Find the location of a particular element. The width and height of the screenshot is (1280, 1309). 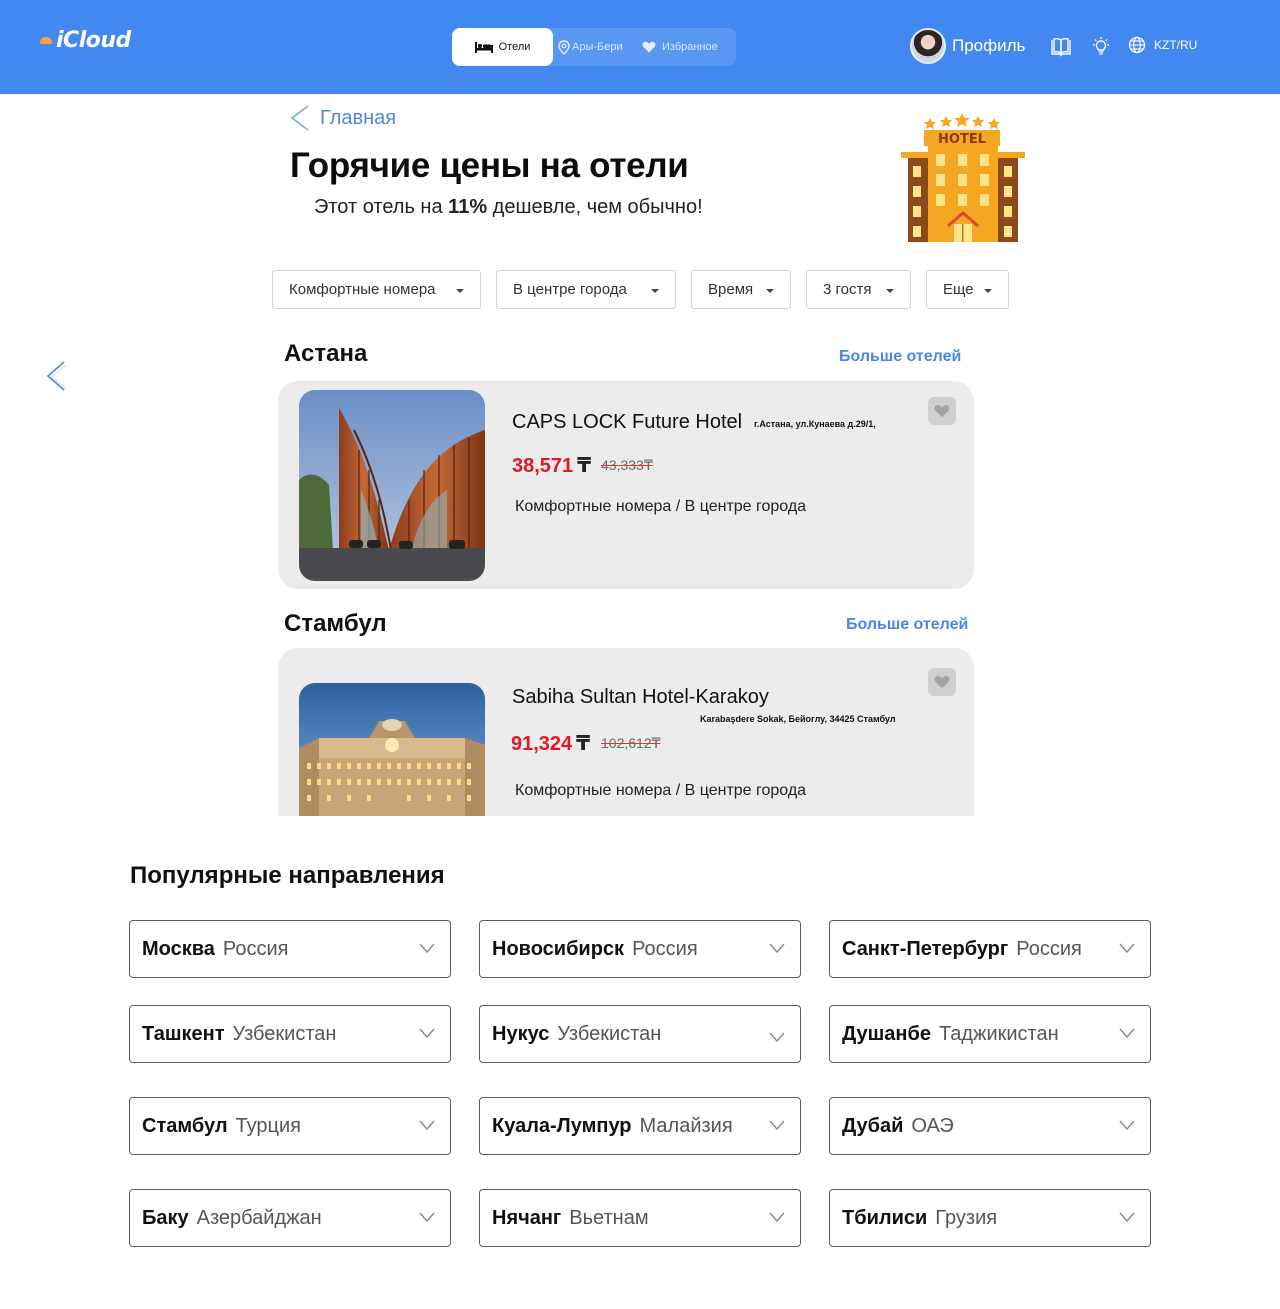

destination-city: Нукус is located at coordinates (521, 1033).